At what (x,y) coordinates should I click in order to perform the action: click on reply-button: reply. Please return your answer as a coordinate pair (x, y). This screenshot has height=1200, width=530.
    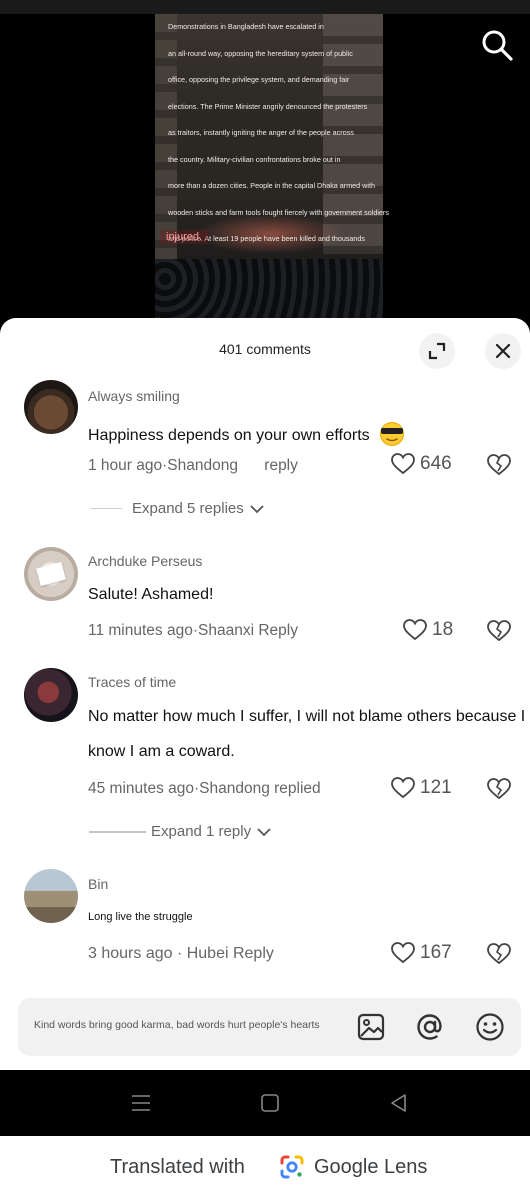
    Looking at the image, I should click on (281, 465).